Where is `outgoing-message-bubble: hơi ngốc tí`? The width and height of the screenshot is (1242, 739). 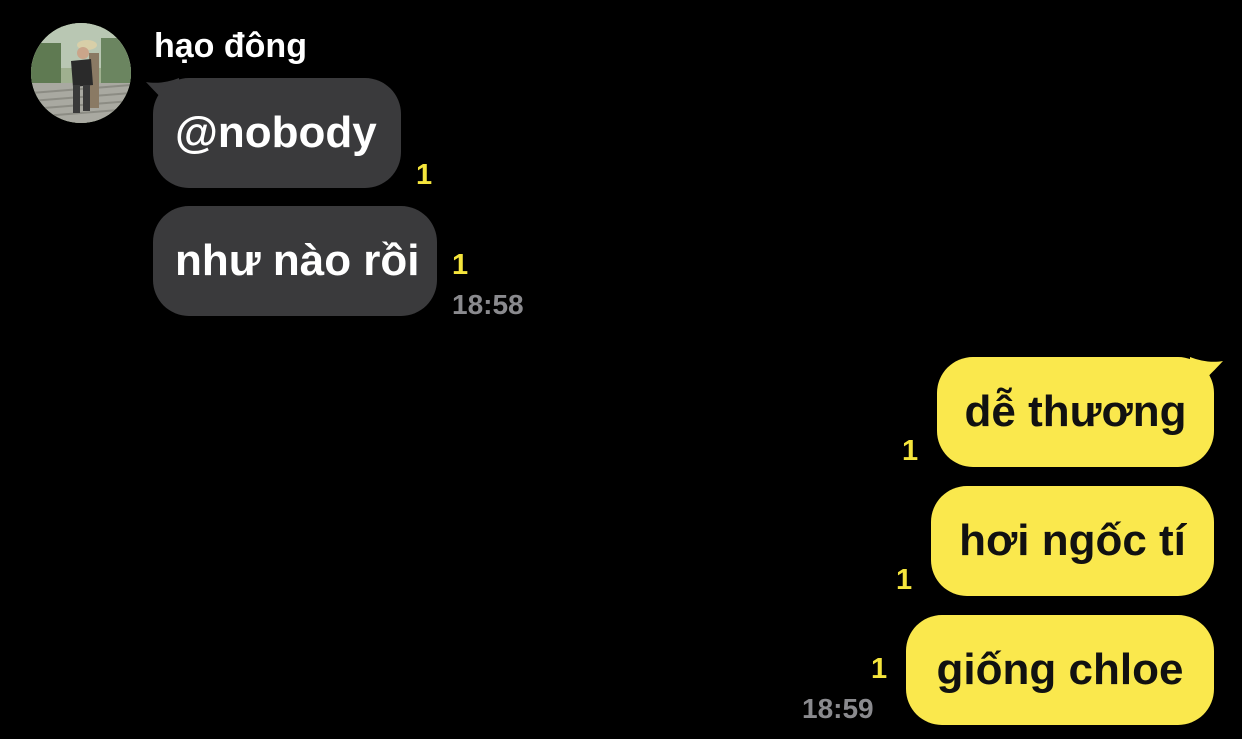 outgoing-message-bubble: hơi ngốc tí is located at coordinates (1072, 541).